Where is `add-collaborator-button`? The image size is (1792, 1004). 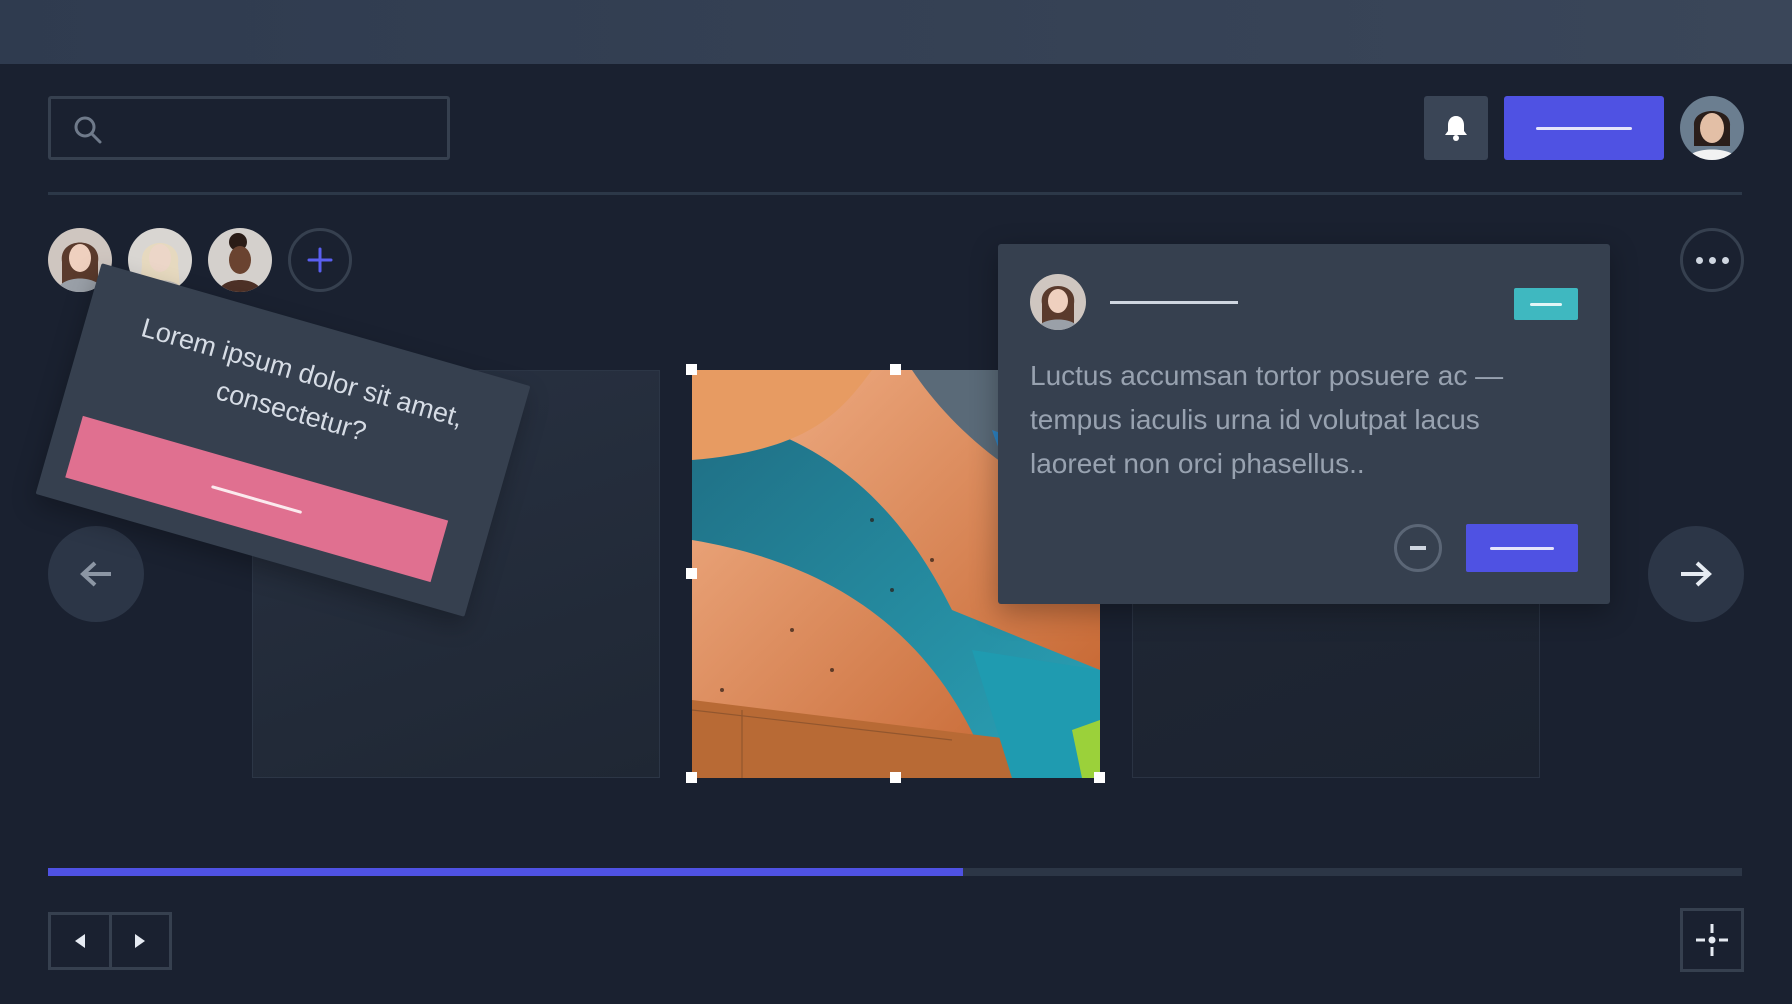
add-collaborator-button is located at coordinates (320, 260).